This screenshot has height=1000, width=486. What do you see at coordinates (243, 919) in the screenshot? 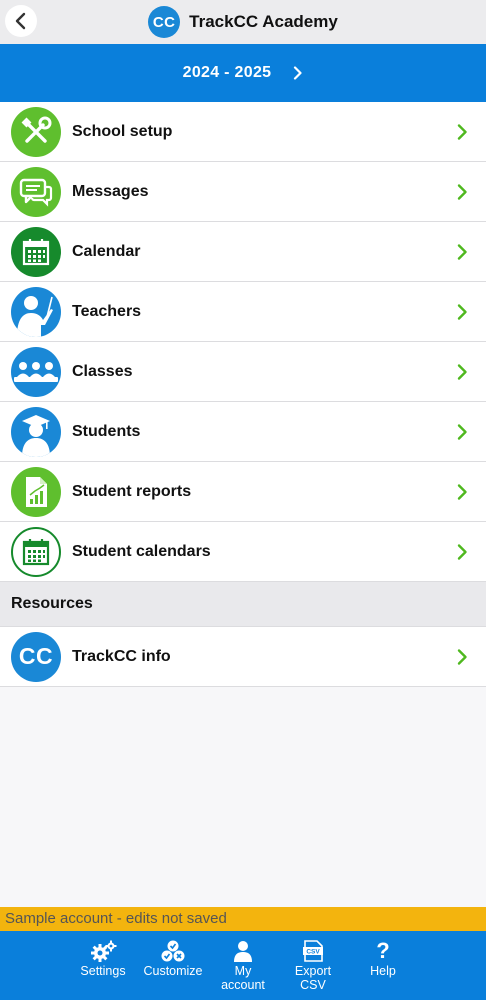
I see `sample-account-banner: Sample account - edits not saved` at bounding box center [243, 919].